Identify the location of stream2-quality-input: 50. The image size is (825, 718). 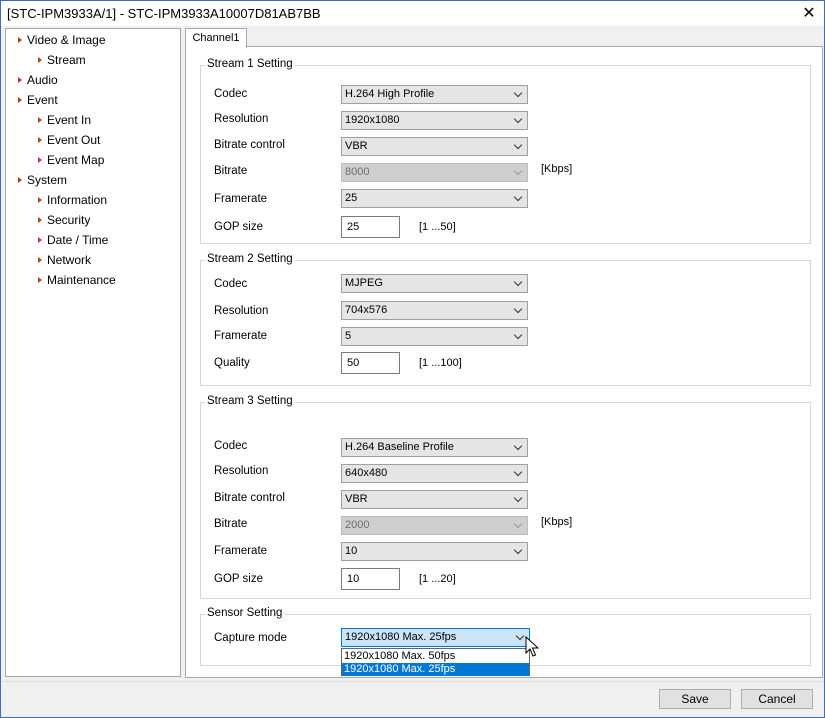
(370, 363).